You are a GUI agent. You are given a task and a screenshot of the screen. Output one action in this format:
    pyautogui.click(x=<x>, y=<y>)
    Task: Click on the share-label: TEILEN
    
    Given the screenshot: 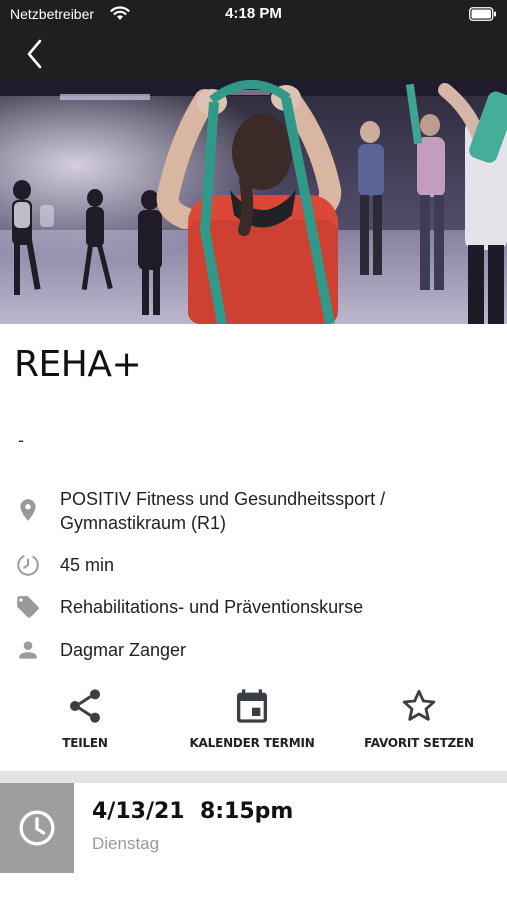 What is the action you would take?
    pyautogui.click(x=85, y=743)
    